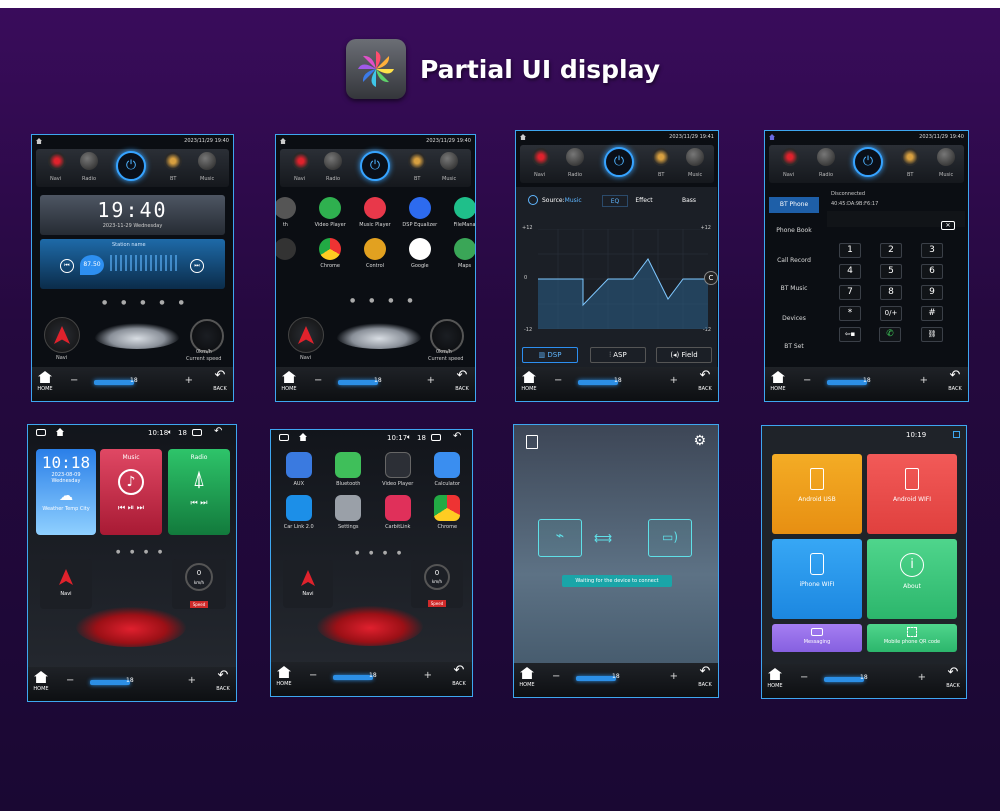  What do you see at coordinates (794, 346) in the screenshot?
I see `menu-bt-set: BT Set` at bounding box center [794, 346].